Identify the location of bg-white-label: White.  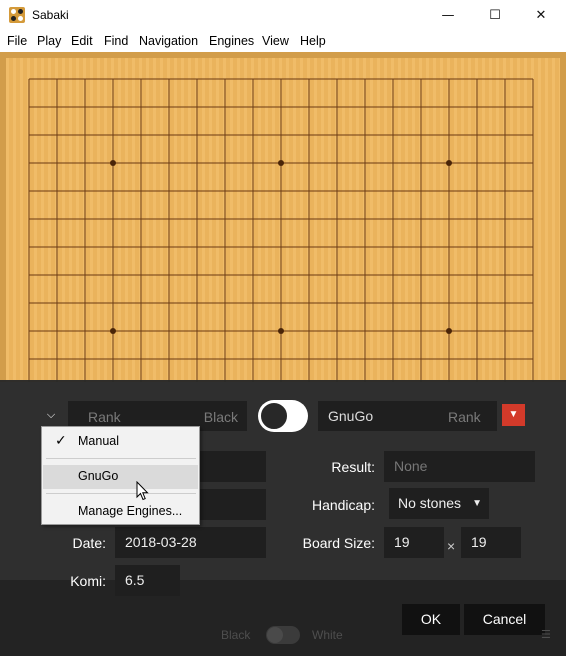
(327, 635).